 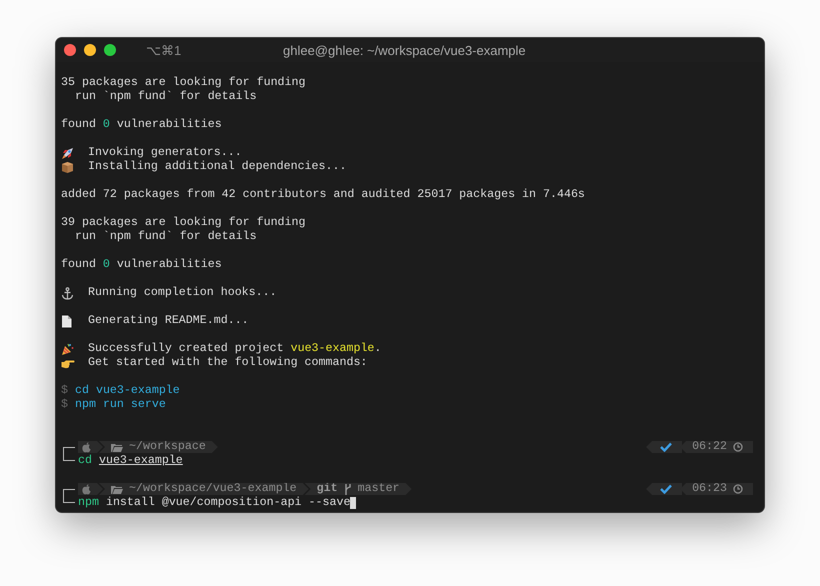 I want to click on party-popper-icon, so click(x=67, y=349).